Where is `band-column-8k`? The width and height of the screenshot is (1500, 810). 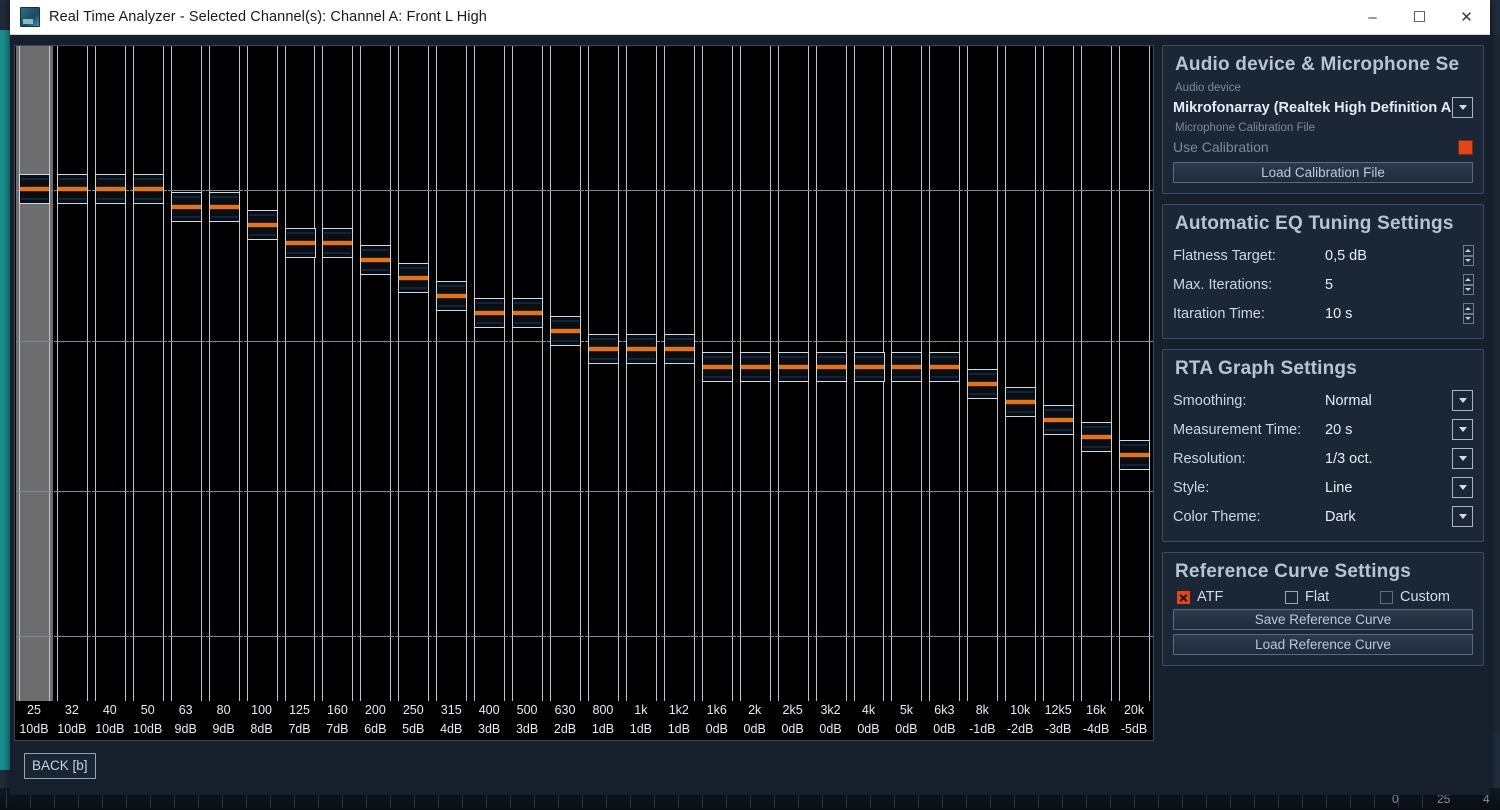
band-column-8k is located at coordinates (983, 373).